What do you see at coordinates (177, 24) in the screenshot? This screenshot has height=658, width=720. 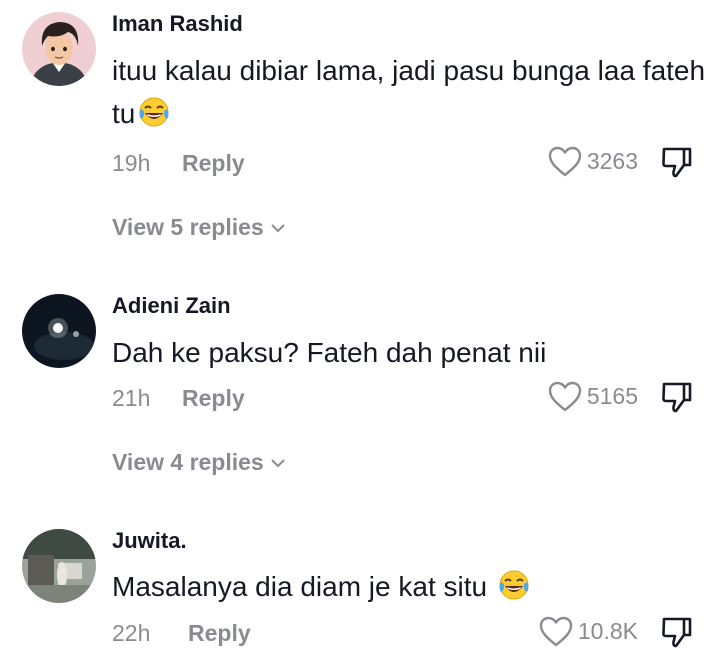 I see `username: Iman Rashid` at bounding box center [177, 24].